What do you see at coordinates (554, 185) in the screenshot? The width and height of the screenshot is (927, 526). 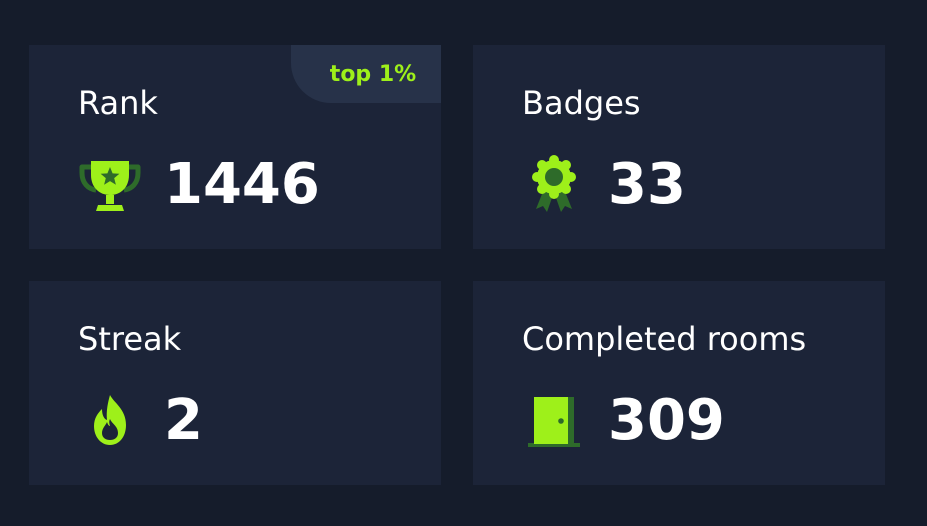 I see `award-ribbon-icon` at bounding box center [554, 185].